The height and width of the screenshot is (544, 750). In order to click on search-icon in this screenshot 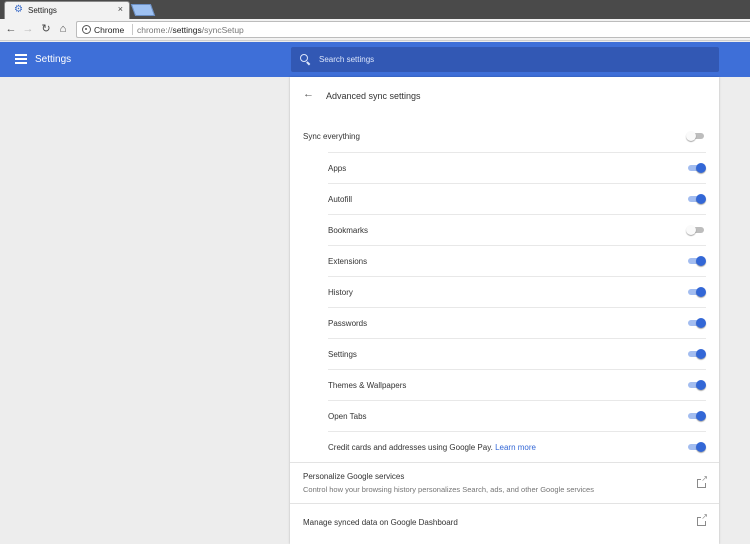, I will do `click(304, 58)`.